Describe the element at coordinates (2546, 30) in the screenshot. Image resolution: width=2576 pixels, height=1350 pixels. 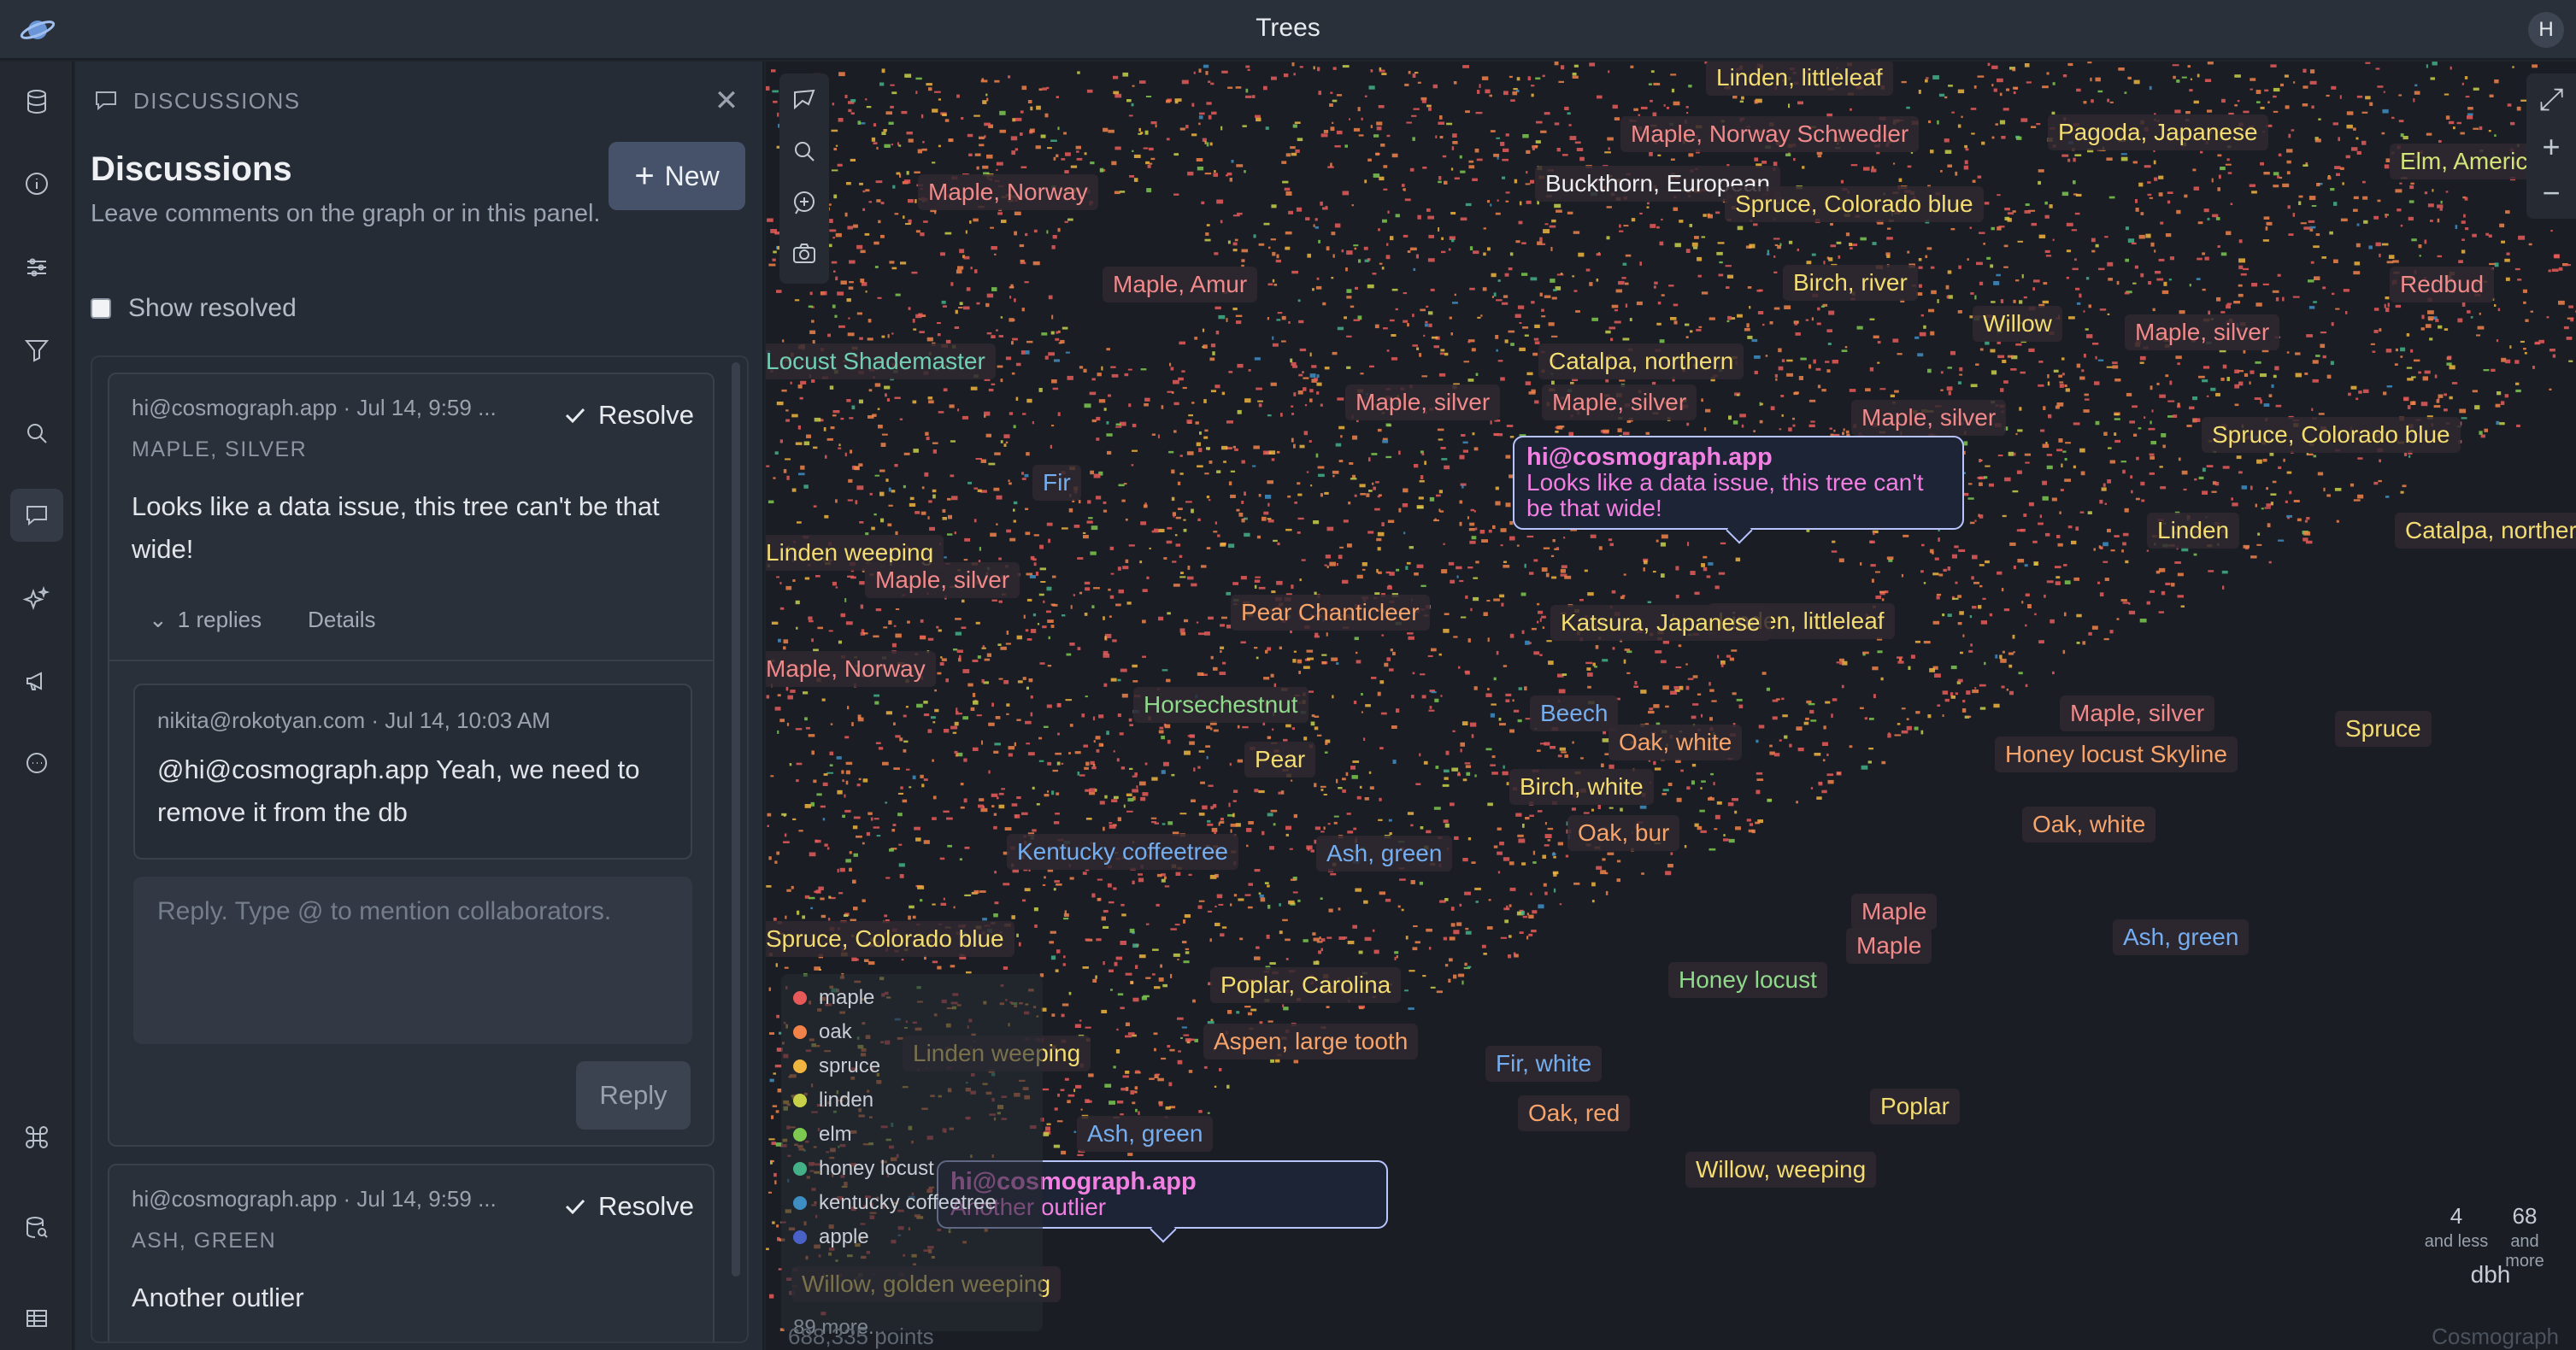
I see `user-avatar: H` at that location.